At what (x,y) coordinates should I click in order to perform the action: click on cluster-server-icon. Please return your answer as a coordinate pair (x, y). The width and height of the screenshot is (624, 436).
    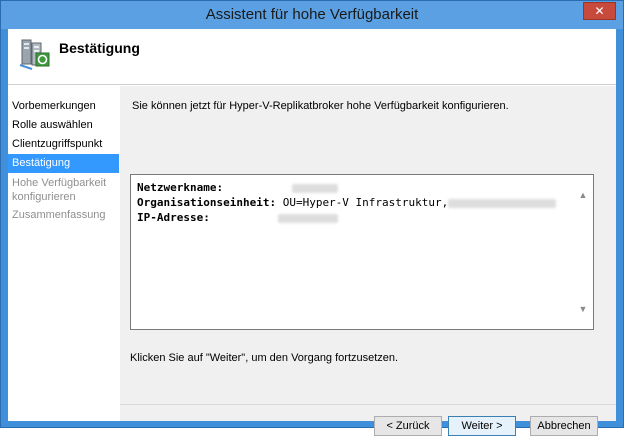
    Looking at the image, I should click on (34, 54).